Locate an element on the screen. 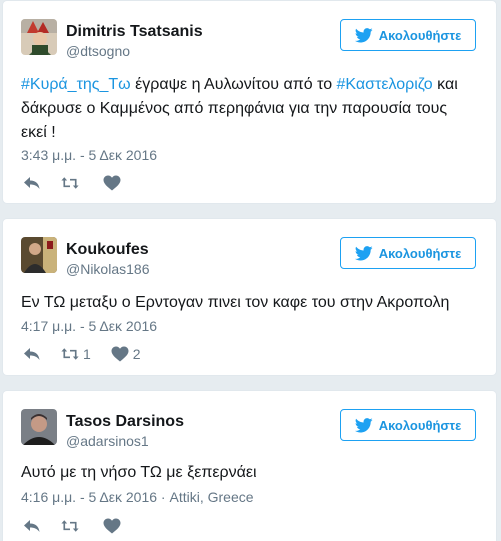 This screenshot has width=501, height=541. retweet-count: 1 is located at coordinates (87, 354).